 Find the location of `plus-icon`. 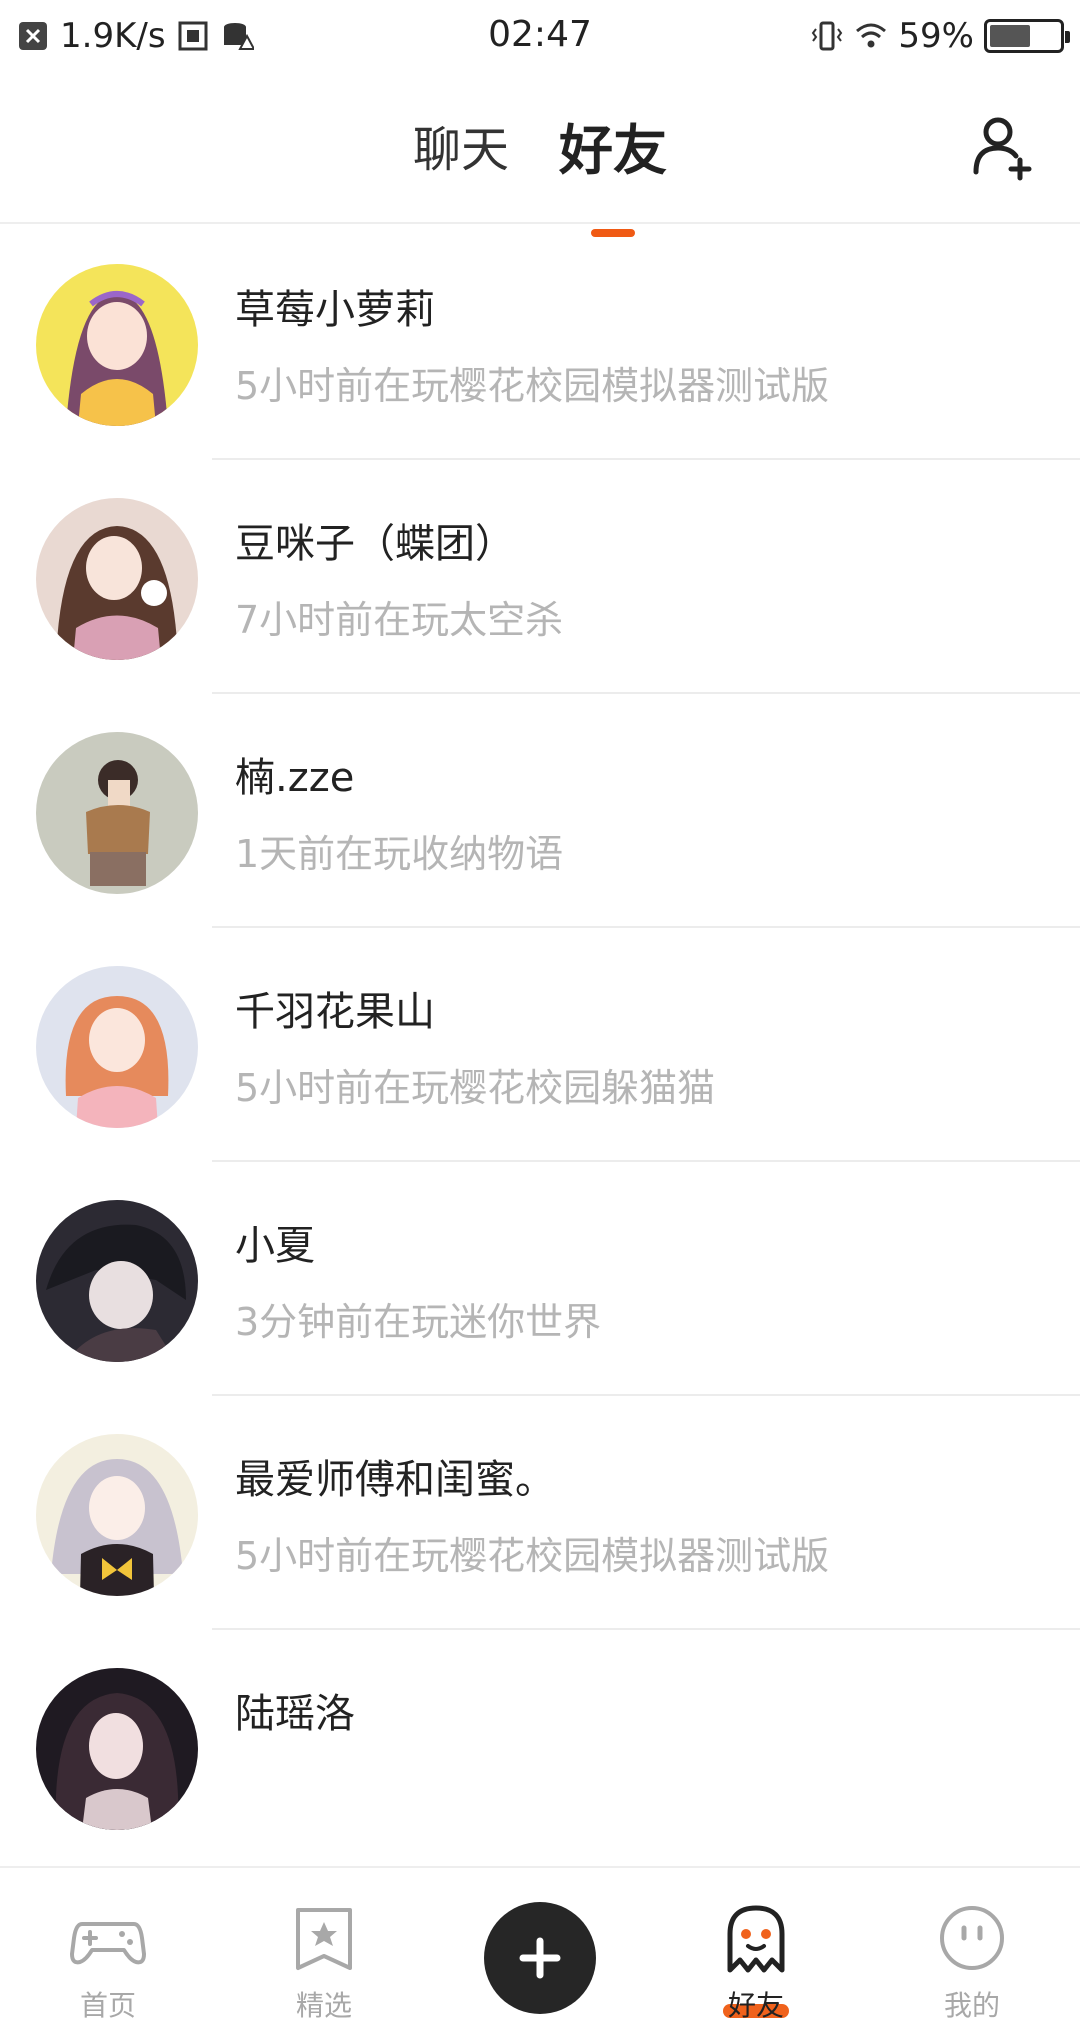

plus-icon is located at coordinates (540, 1958).